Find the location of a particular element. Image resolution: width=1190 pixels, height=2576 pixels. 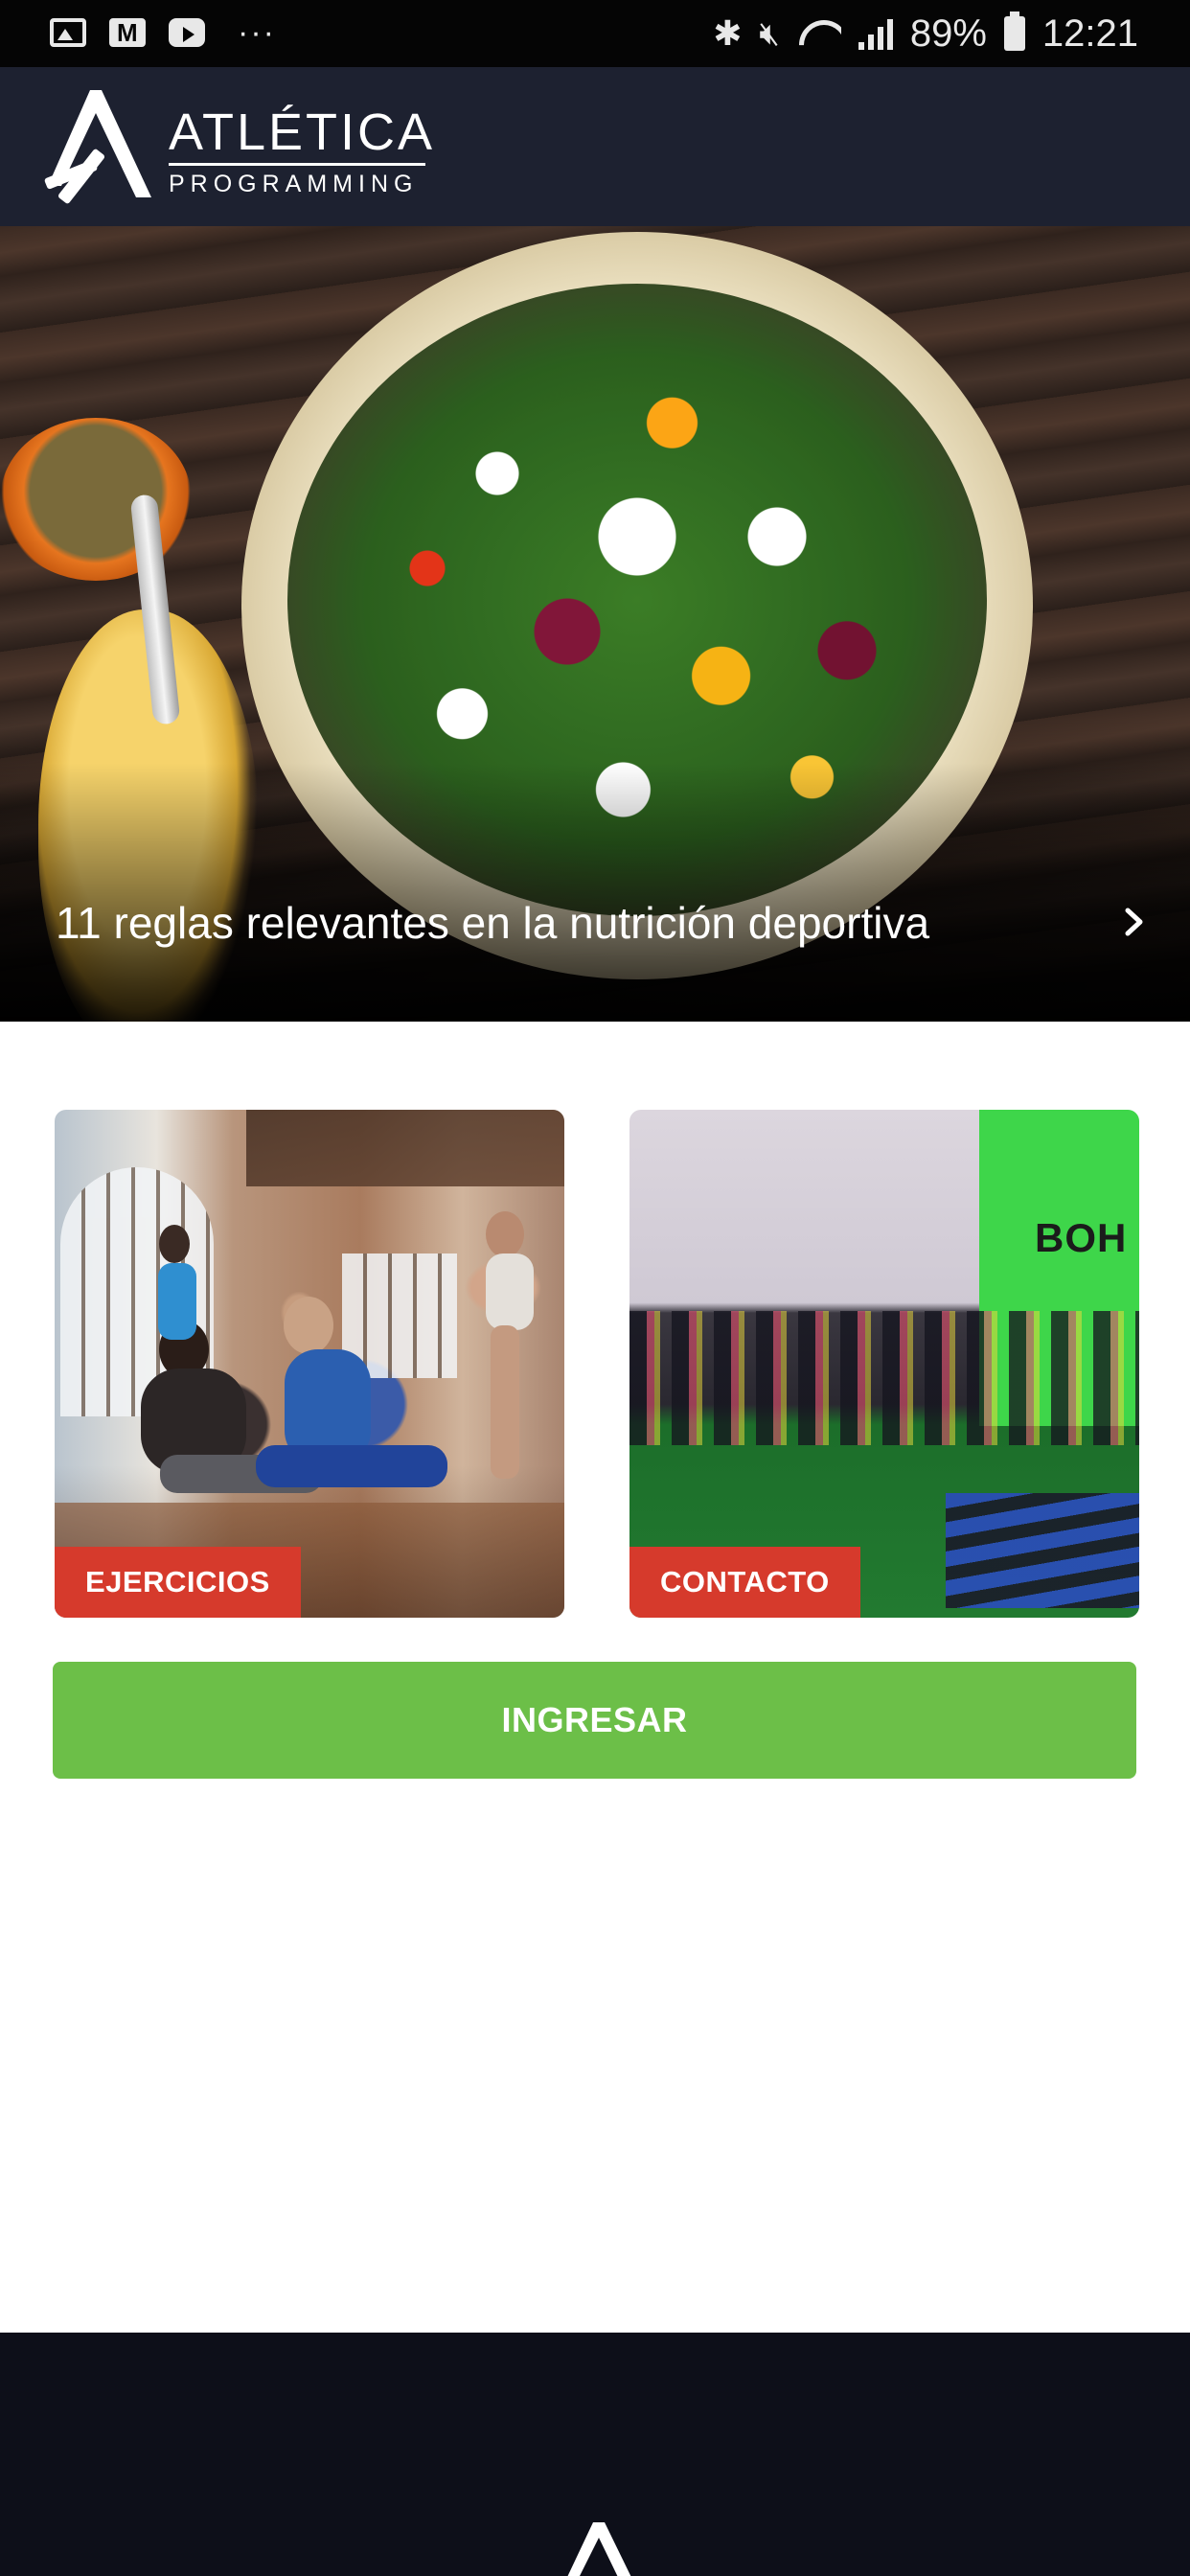

brand-wordmark: ATLÉTICA PROGRAMMING is located at coordinates (302, 151).